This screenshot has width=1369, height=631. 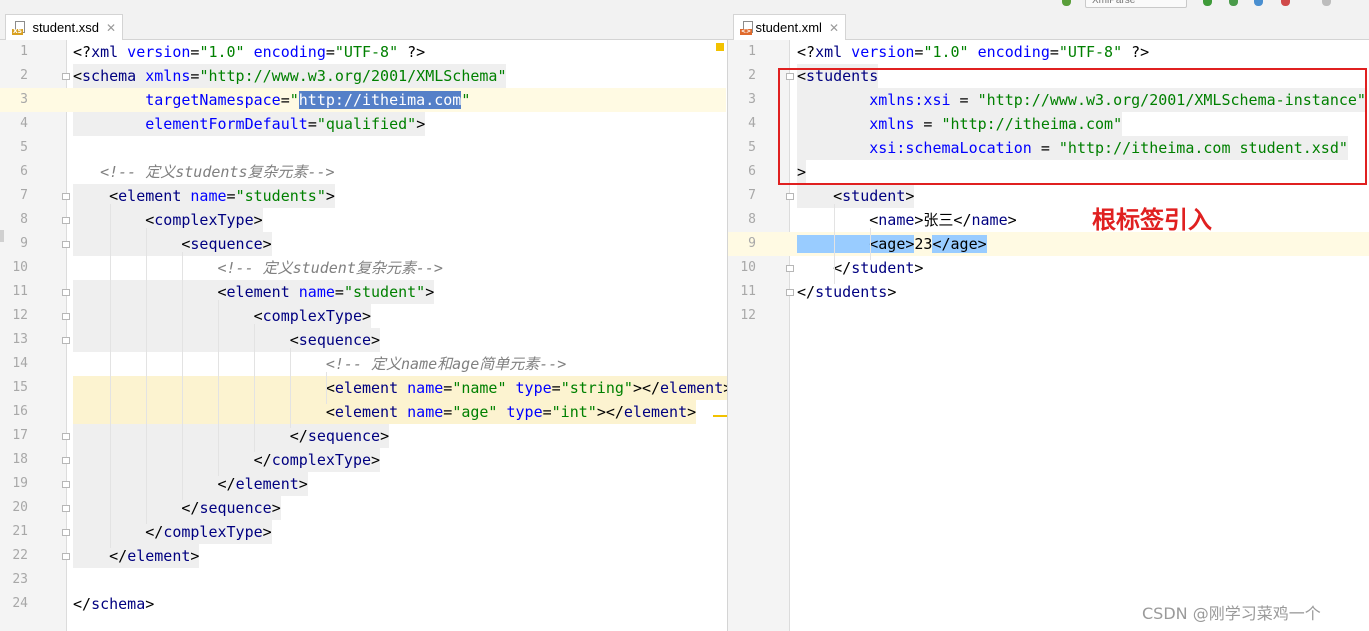 I want to click on code-line: 11 </students>, so click(x=1048, y=292).